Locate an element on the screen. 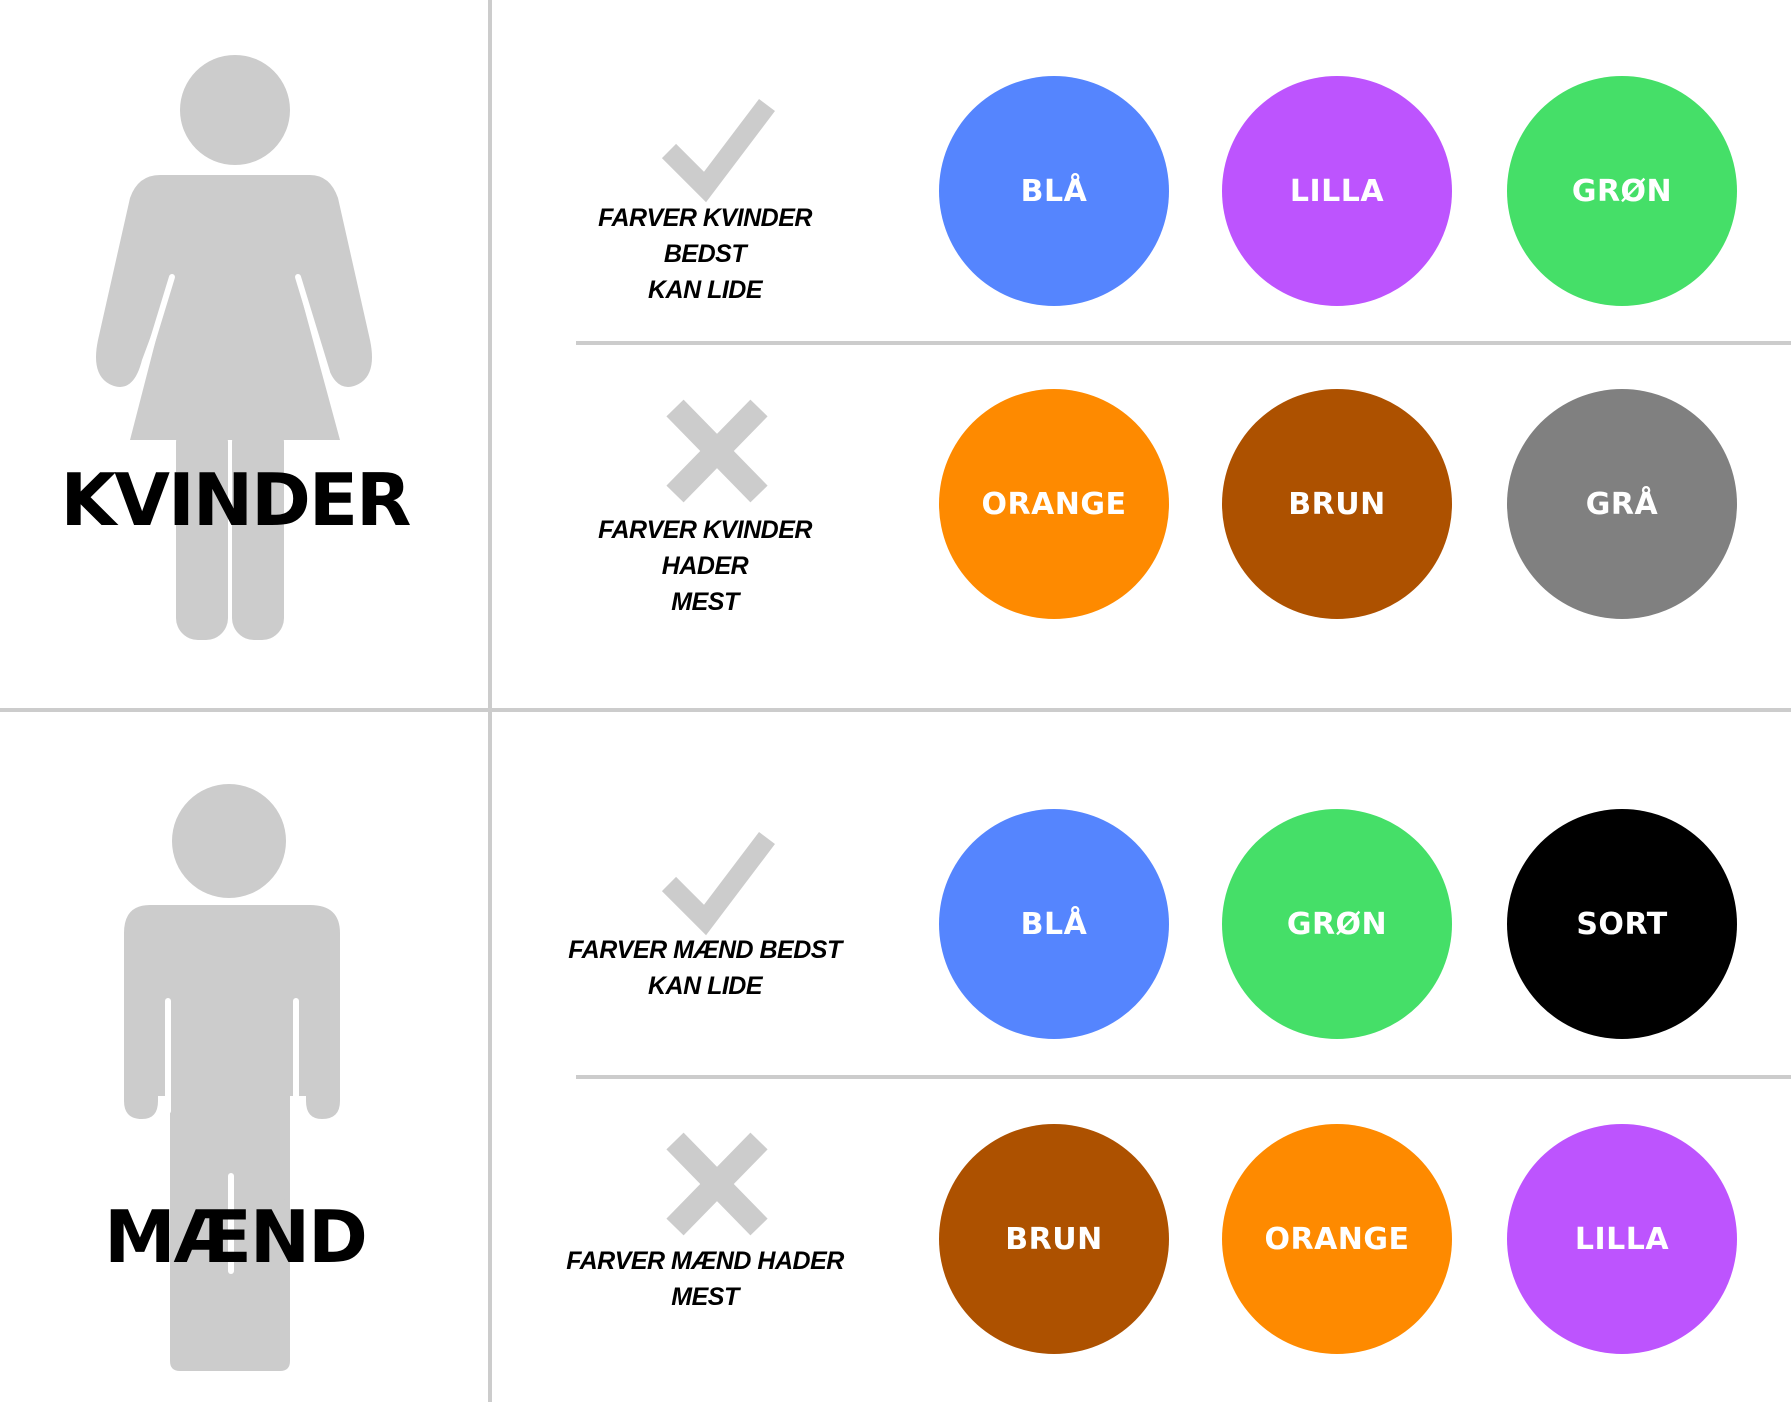 The image size is (1791, 1412). caption-line: FARVER MÆND HADER is located at coordinates (705, 1261).